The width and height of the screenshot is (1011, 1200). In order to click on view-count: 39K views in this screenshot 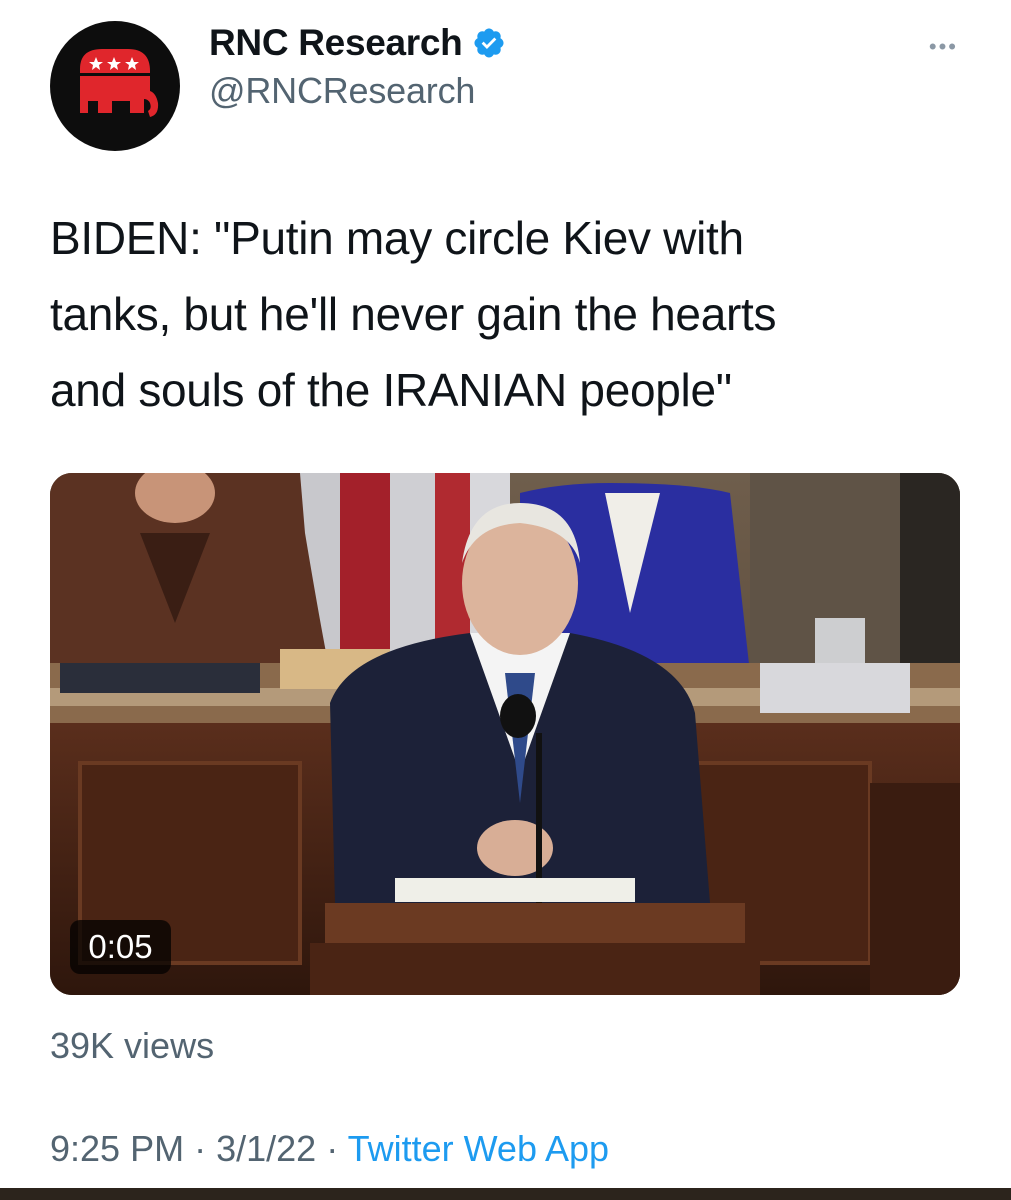, I will do `click(132, 1045)`.